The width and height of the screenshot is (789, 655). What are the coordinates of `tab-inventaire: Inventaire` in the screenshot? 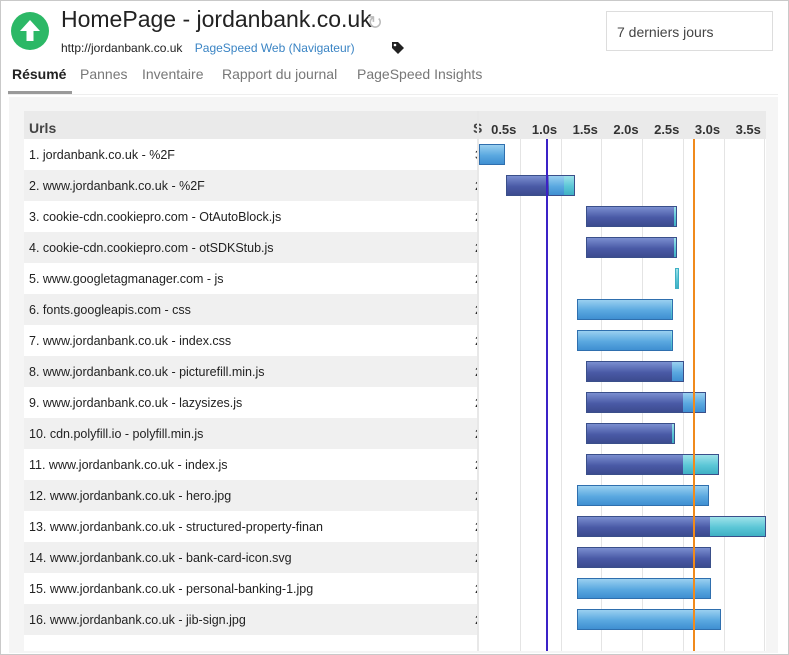 It's located at (172, 74).